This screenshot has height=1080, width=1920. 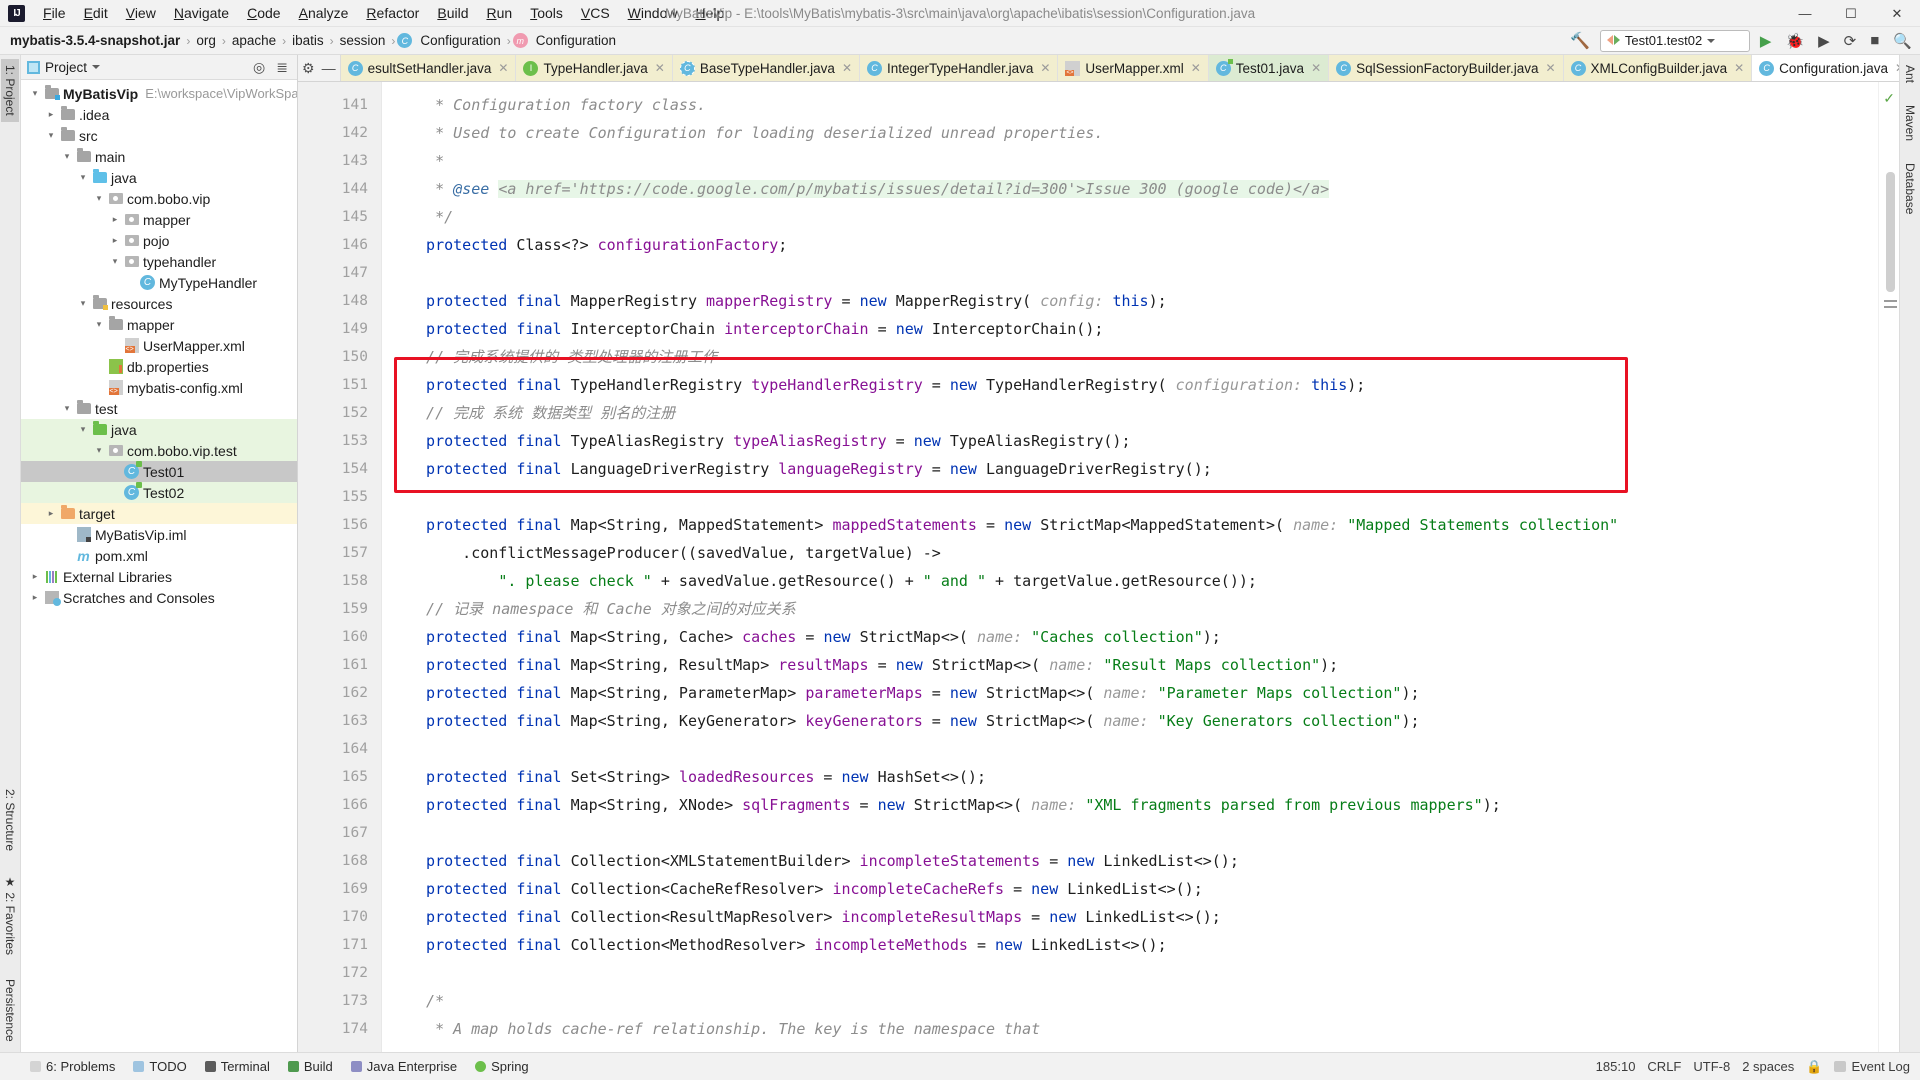 I want to click on status-6--problems: 6: Problems, so click(x=72, y=1066).